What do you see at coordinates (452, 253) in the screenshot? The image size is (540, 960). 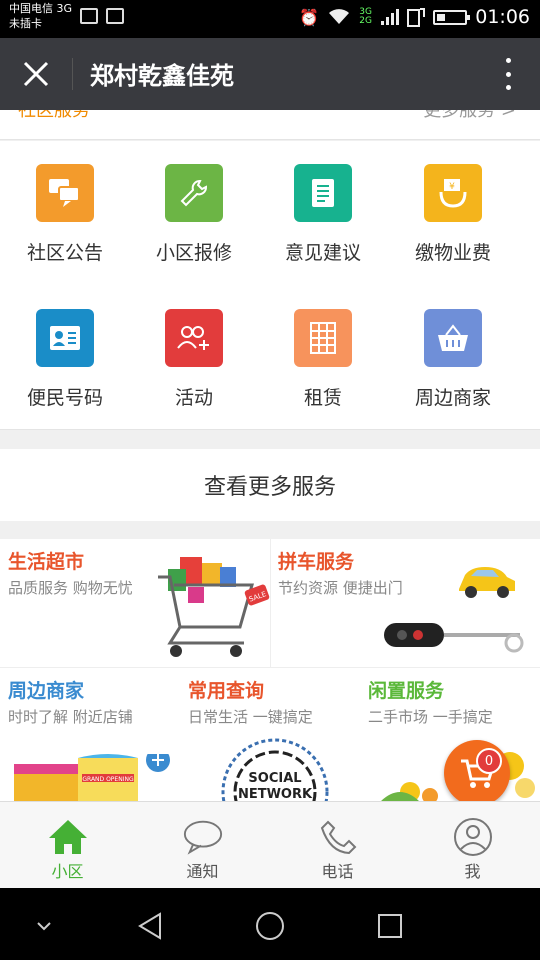 I see `service-label: 缴物业费` at bounding box center [452, 253].